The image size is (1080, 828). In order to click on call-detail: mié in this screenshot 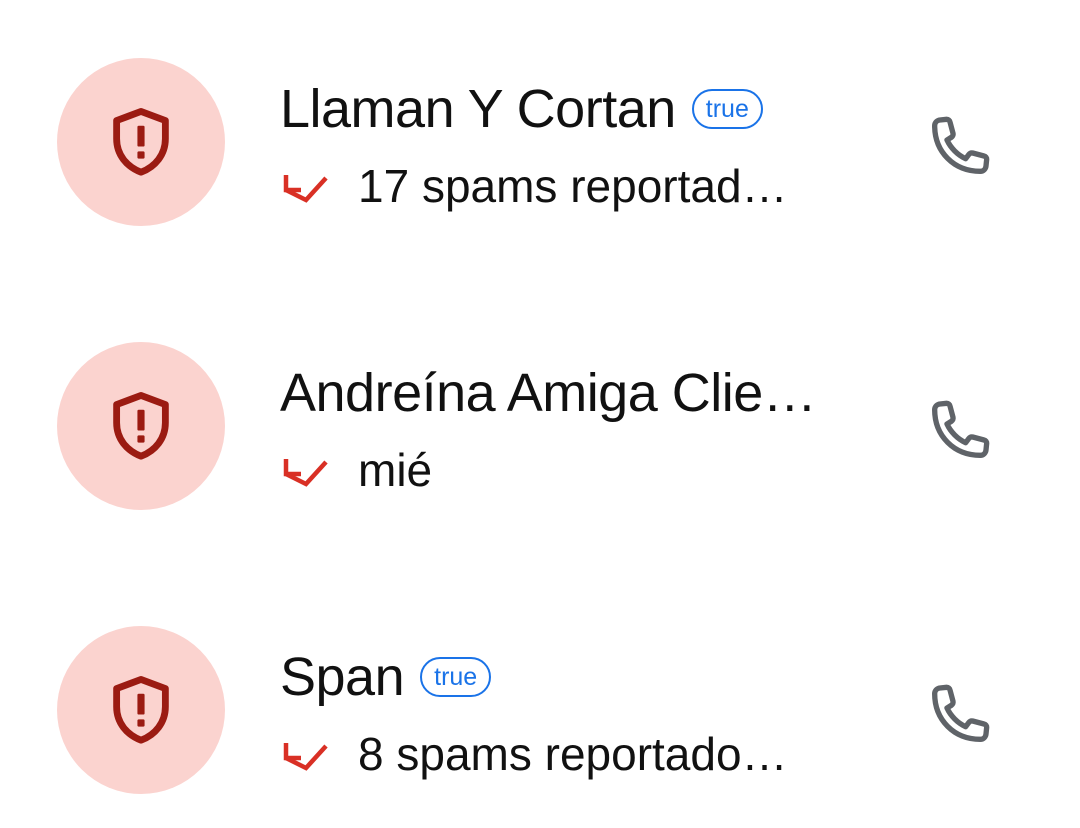, I will do `click(395, 470)`.